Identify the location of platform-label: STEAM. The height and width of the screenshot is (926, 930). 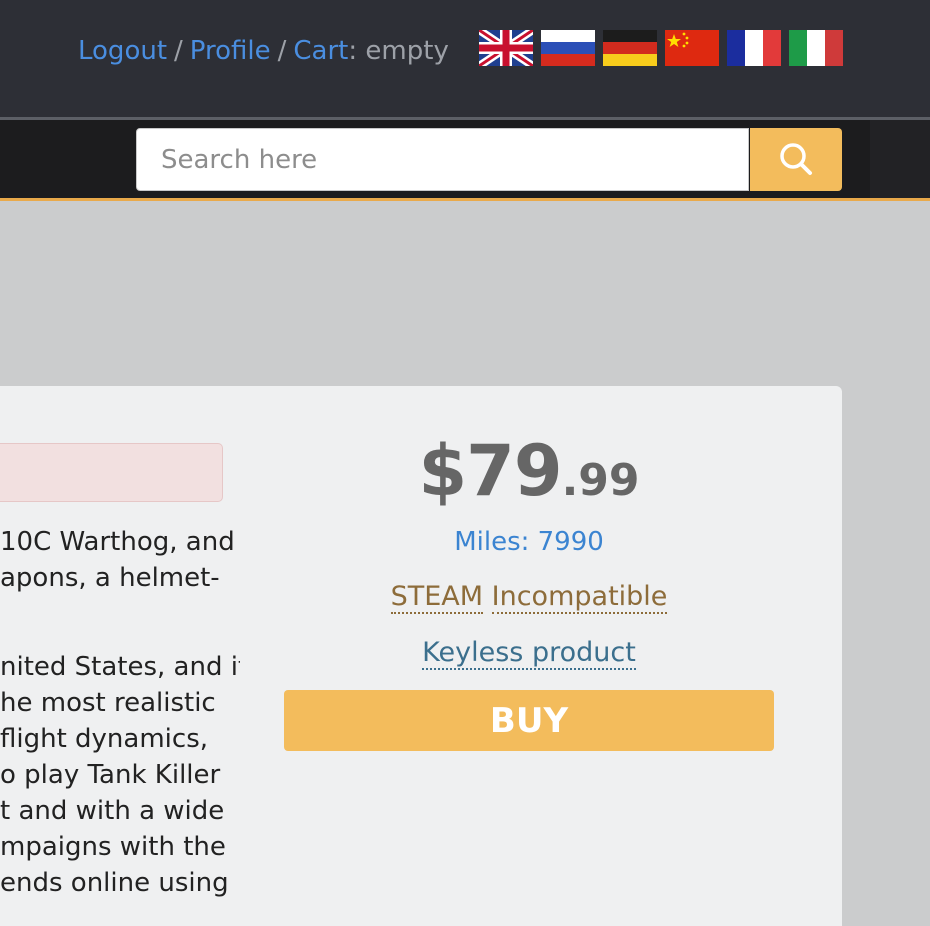
(437, 597).